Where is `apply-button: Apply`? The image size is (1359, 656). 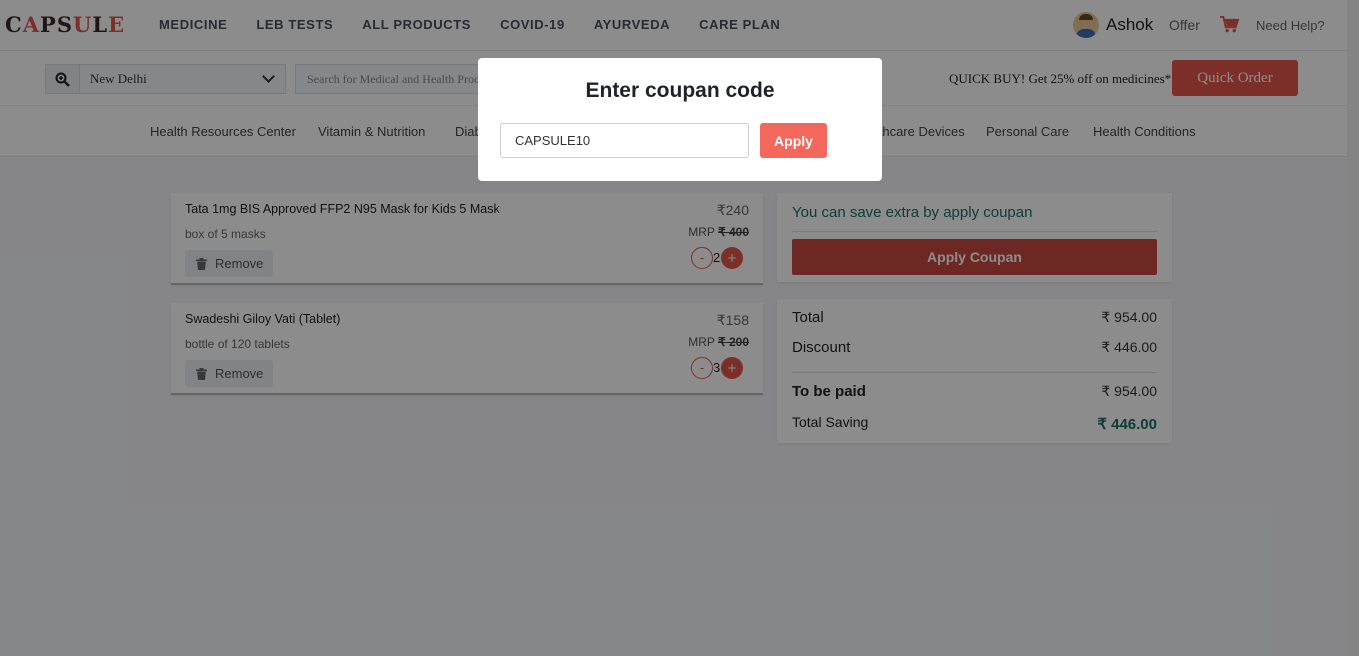
apply-button: Apply is located at coordinates (793, 140).